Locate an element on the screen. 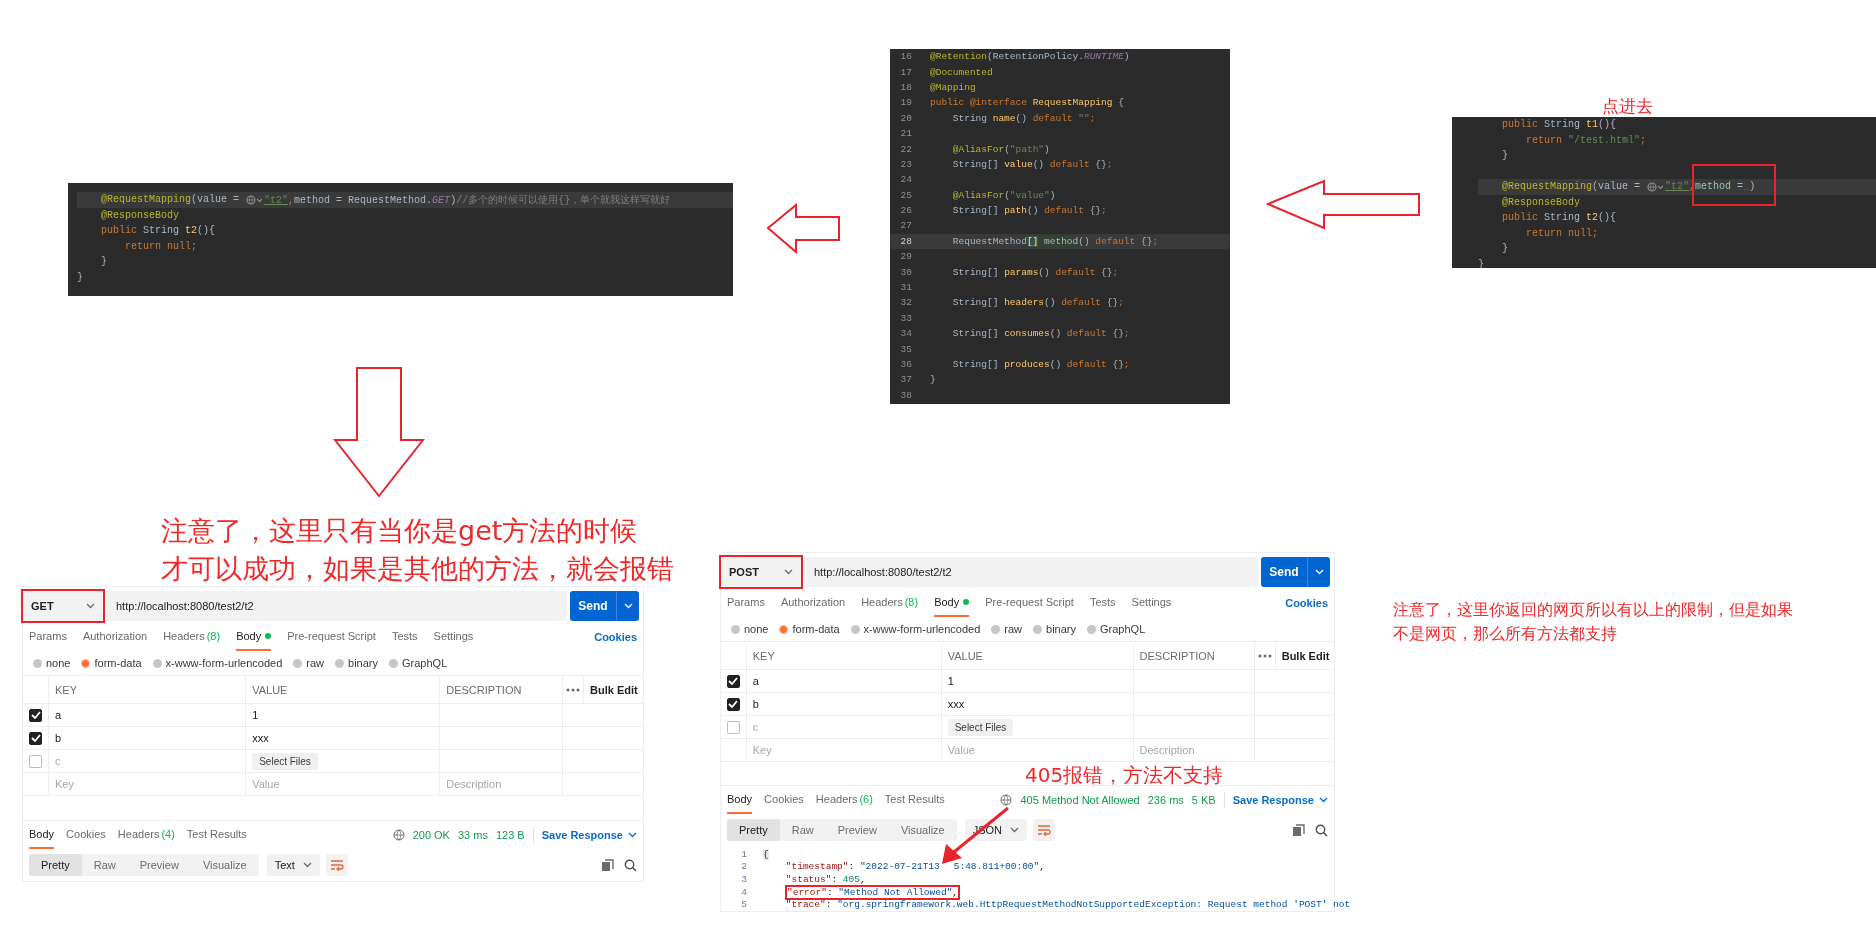  line-number: 31 is located at coordinates (906, 288).